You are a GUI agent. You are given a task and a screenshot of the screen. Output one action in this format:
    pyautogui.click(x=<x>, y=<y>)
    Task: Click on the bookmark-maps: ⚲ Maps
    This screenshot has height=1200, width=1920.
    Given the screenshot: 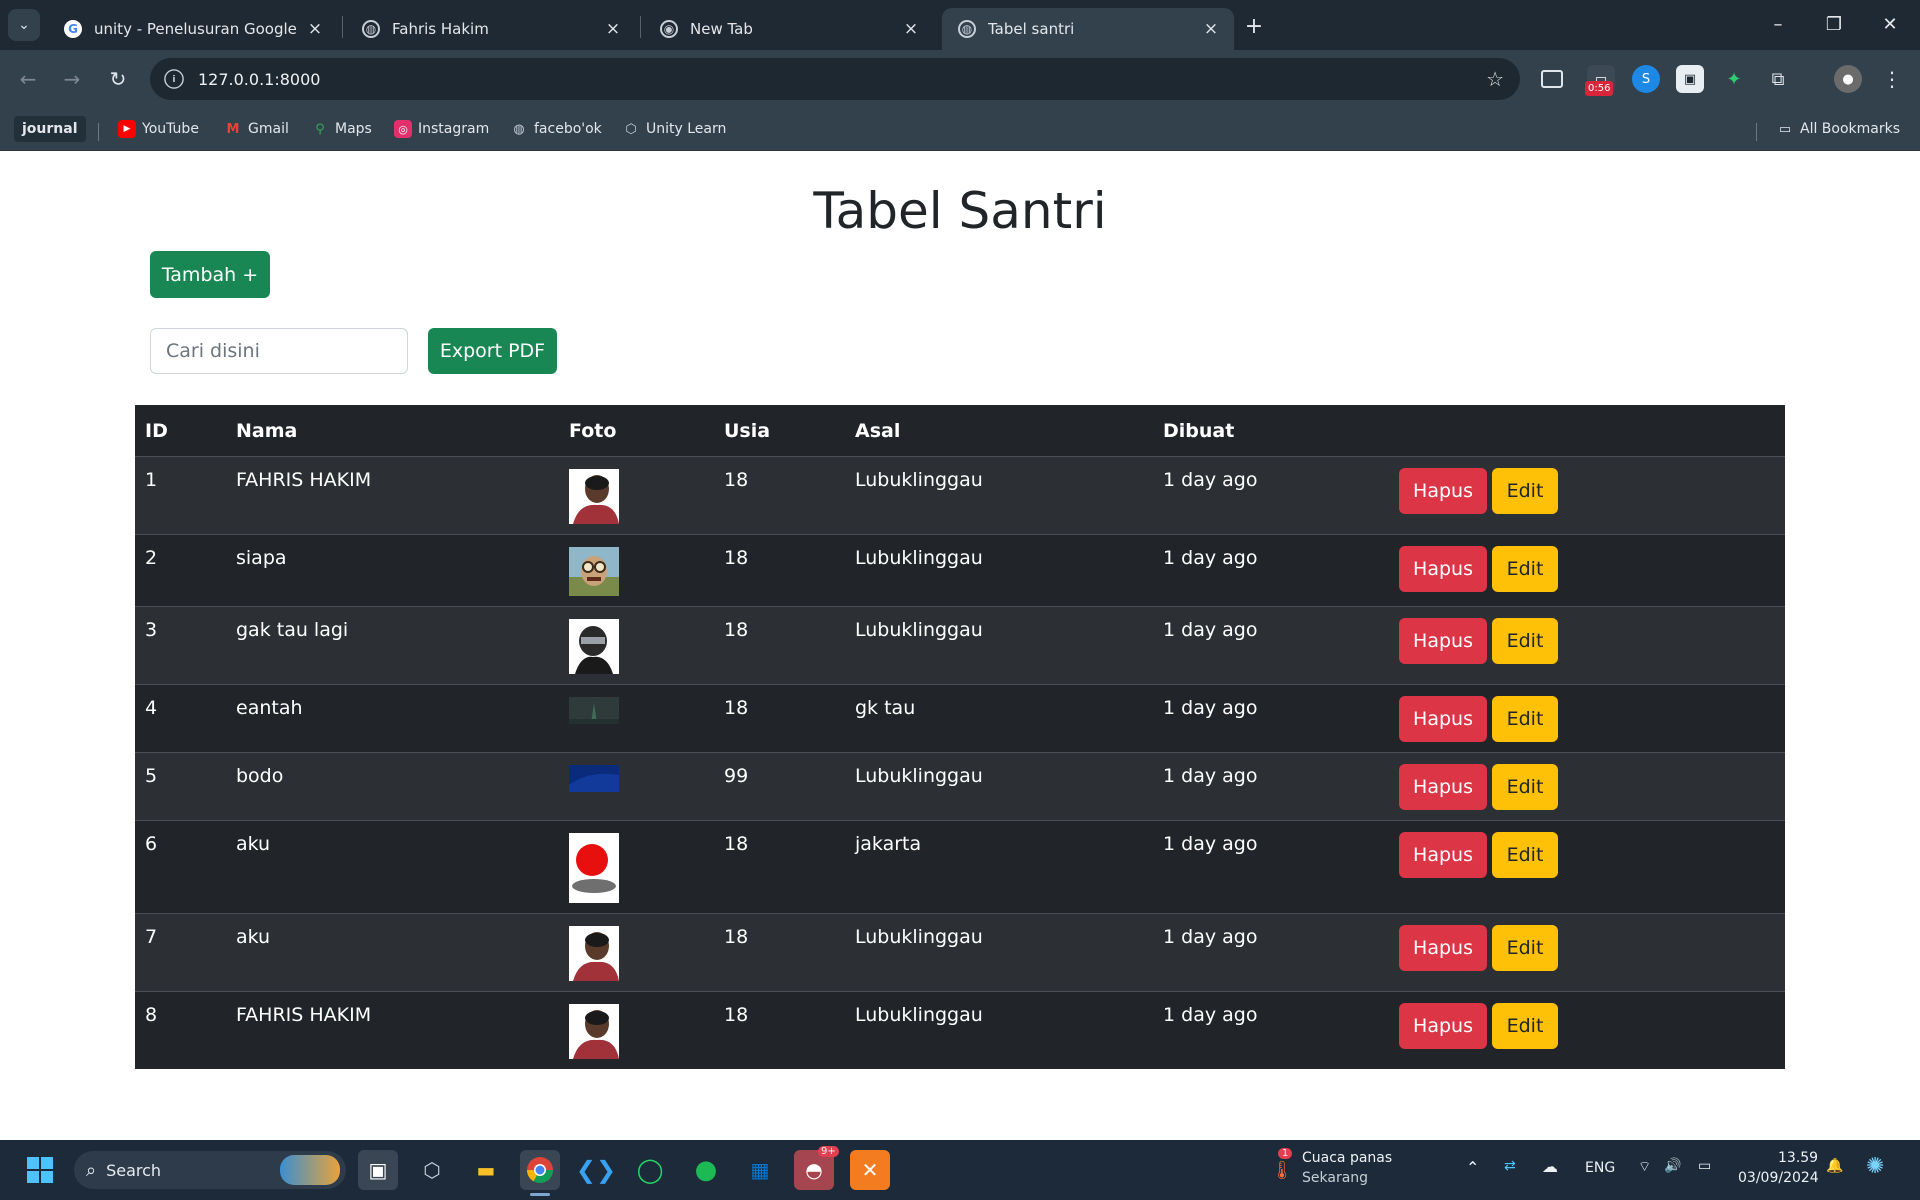 What is the action you would take?
    pyautogui.click(x=341, y=129)
    